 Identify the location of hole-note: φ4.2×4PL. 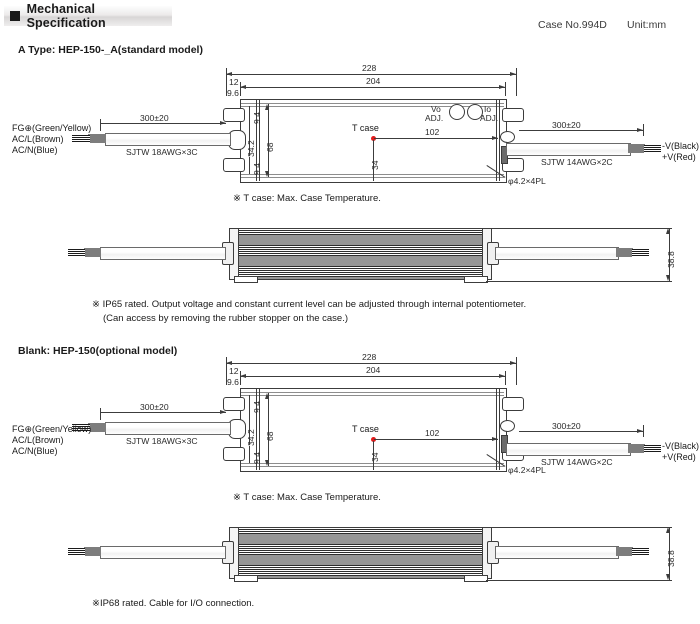
(527, 181).